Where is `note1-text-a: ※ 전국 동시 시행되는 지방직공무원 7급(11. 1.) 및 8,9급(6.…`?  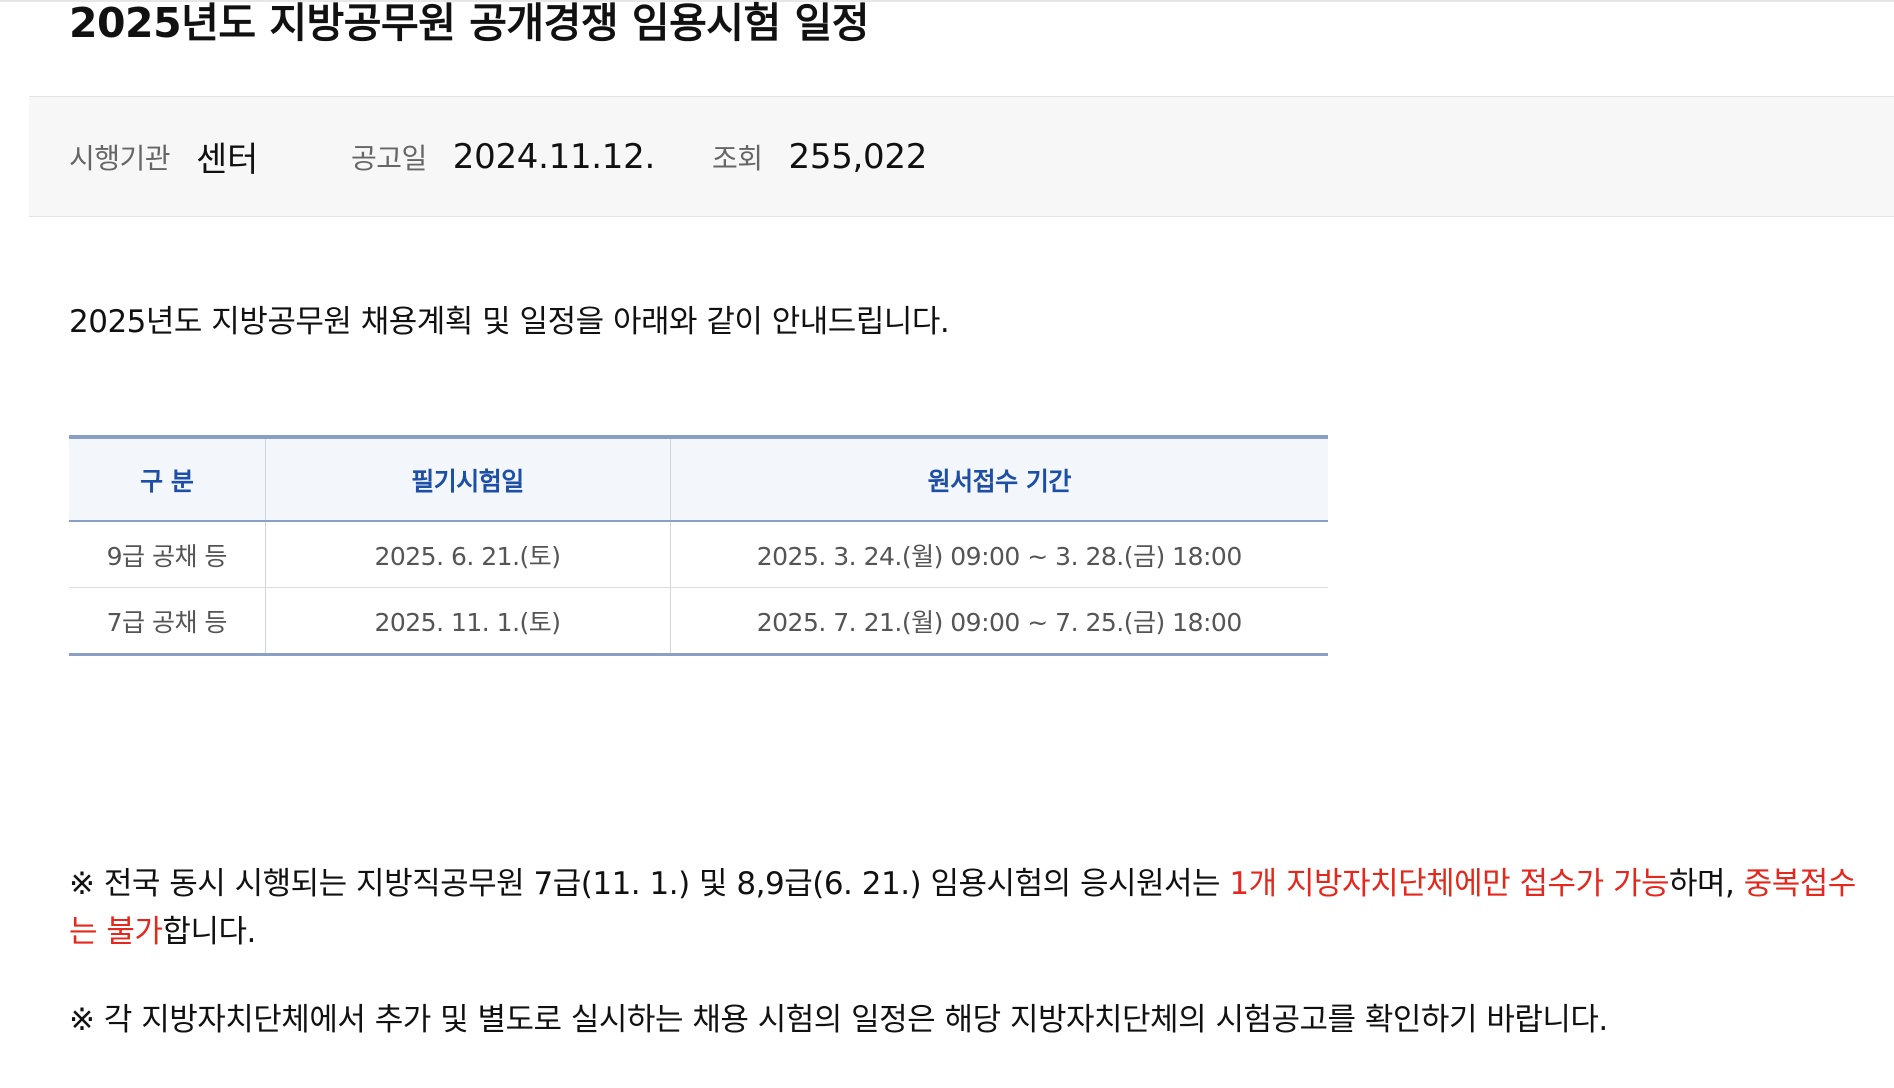
note1-text-a: ※ 전국 동시 시행되는 지방직공무원 7급(11. 1.) 및 8,9급(6.… is located at coordinates (649, 884).